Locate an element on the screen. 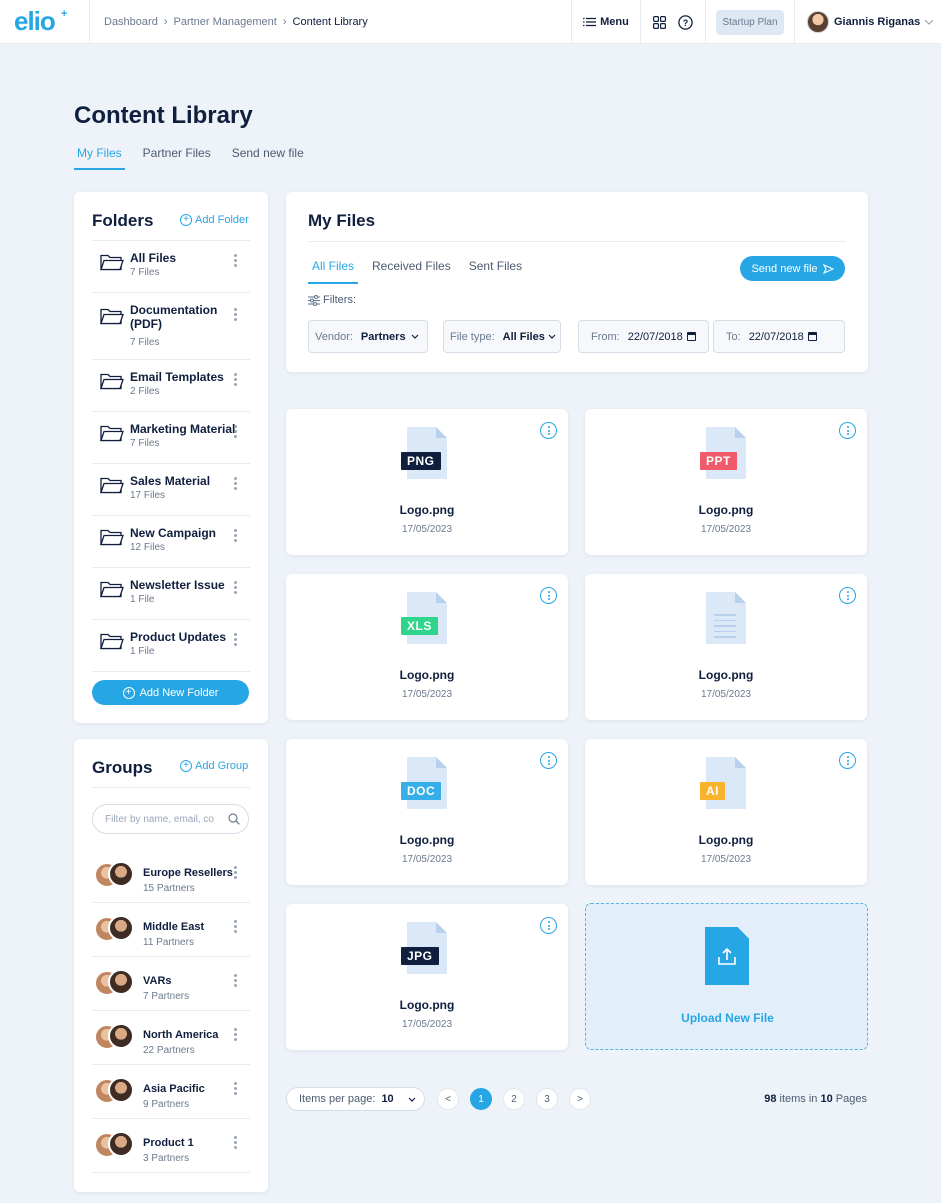 This screenshot has width=941, height=1203. folder-name: All Files is located at coordinates (153, 258).